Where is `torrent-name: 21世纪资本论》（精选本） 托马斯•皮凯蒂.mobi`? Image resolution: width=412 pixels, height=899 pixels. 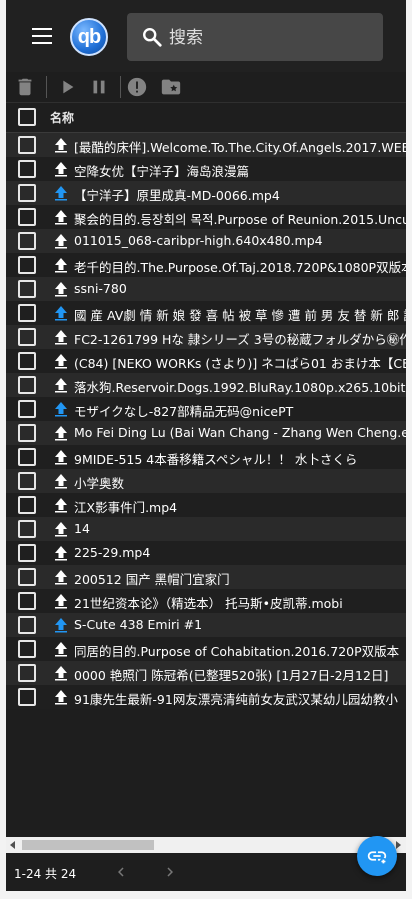
torrent-name: 21世纪资本论》（精选本） 托马斯•皮凯蒂.mobi is located at coordinates (208, 603).